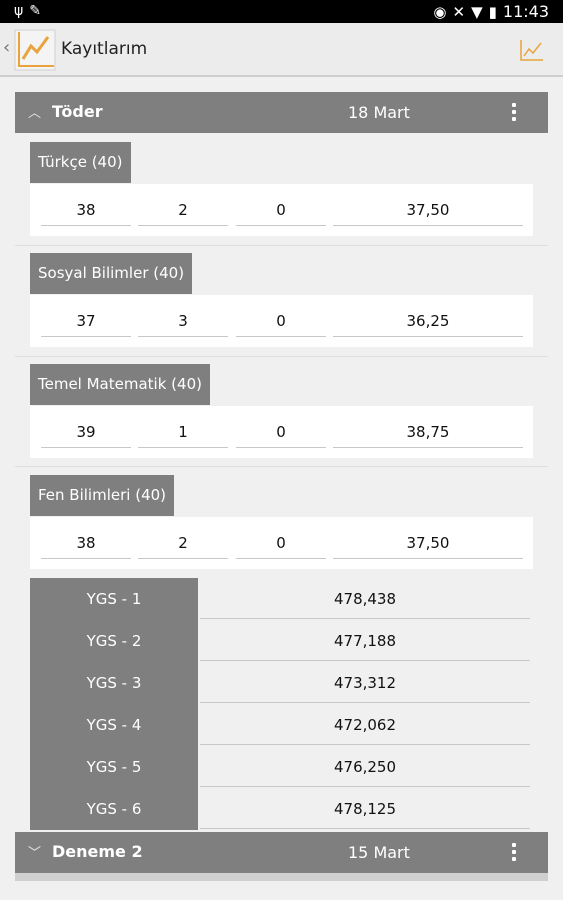 Image resolution: width=563 pixels, height=900 pixels. I want to click on ygs-label: YGS - 6, so click(114, 809).